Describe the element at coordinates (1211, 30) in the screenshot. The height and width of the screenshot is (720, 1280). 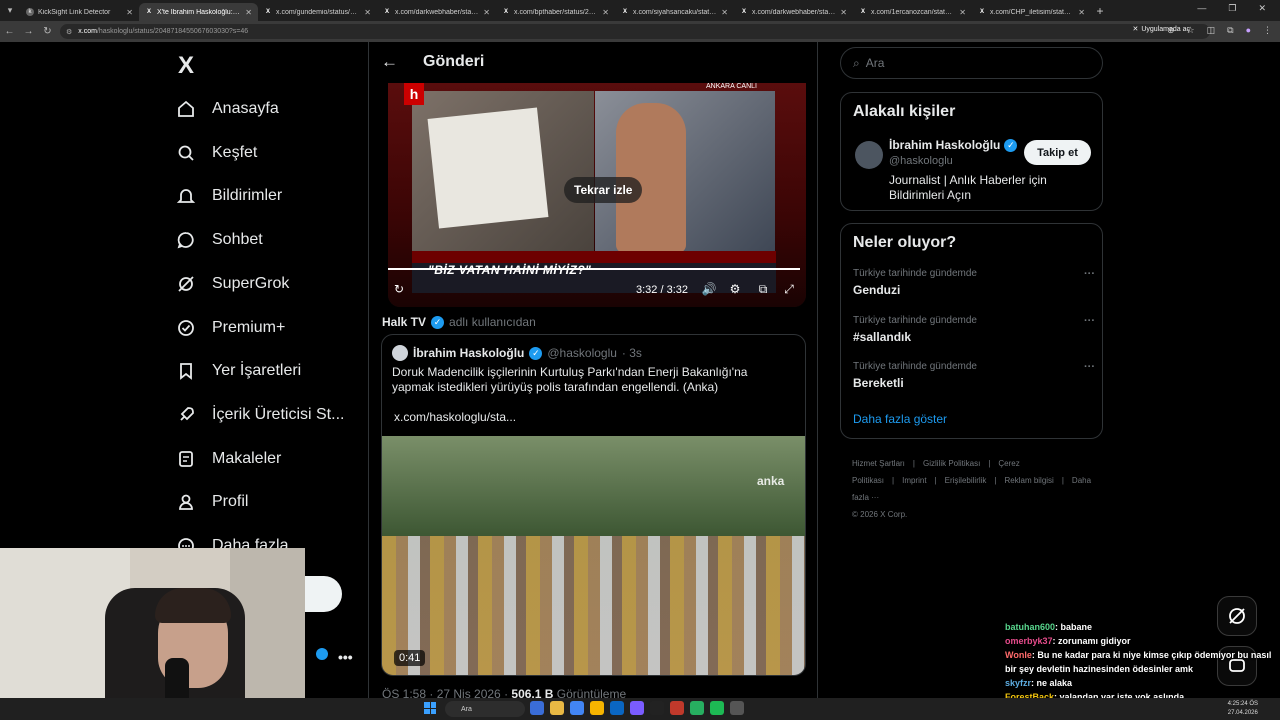
I see `sidebar-icon: ◫` at that location.